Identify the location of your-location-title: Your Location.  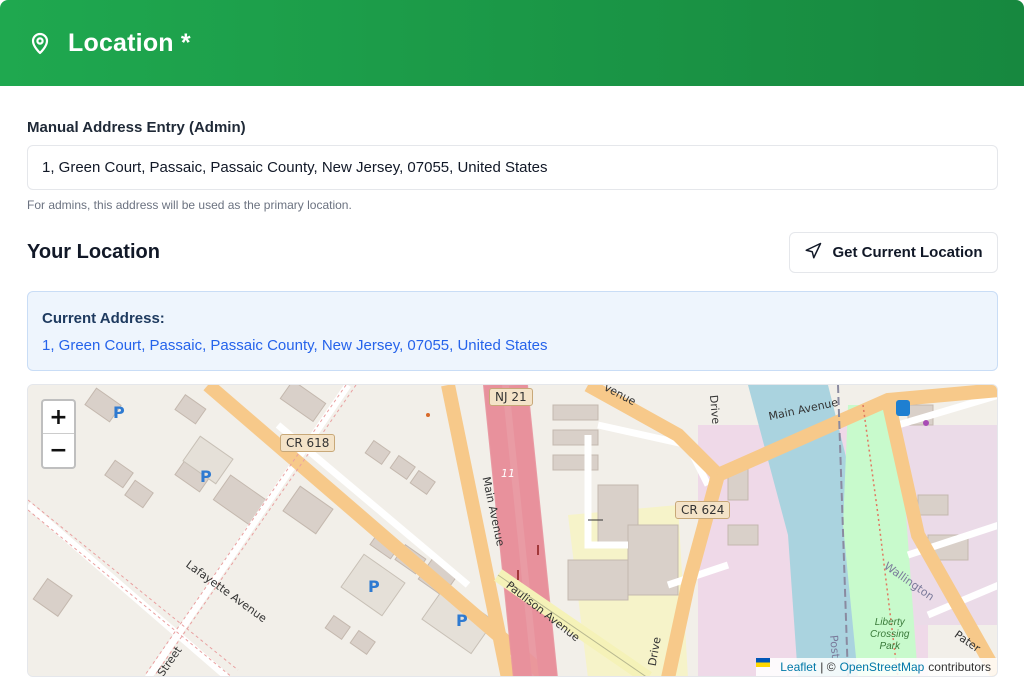
(93, 252).